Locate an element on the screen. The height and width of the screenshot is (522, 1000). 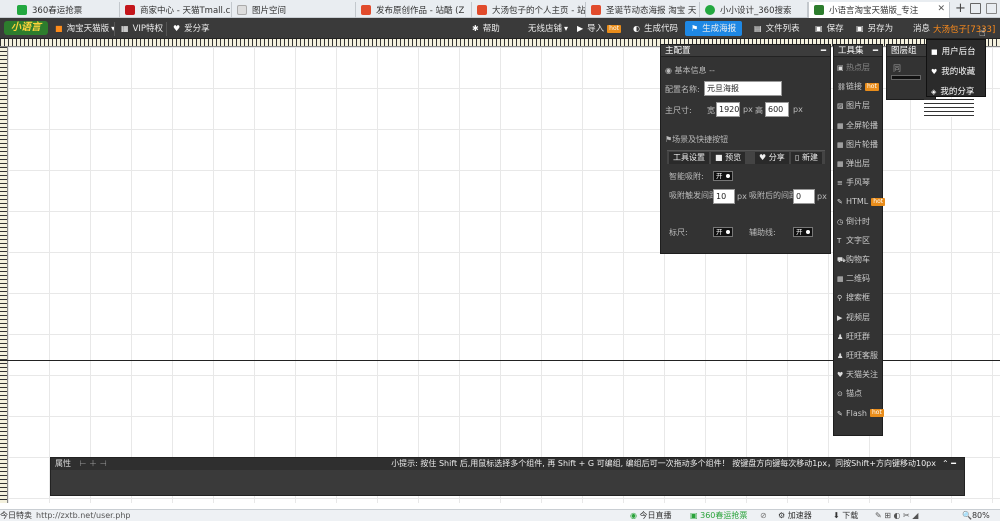
message-button: 消息 is located at coordinates (921, 29).